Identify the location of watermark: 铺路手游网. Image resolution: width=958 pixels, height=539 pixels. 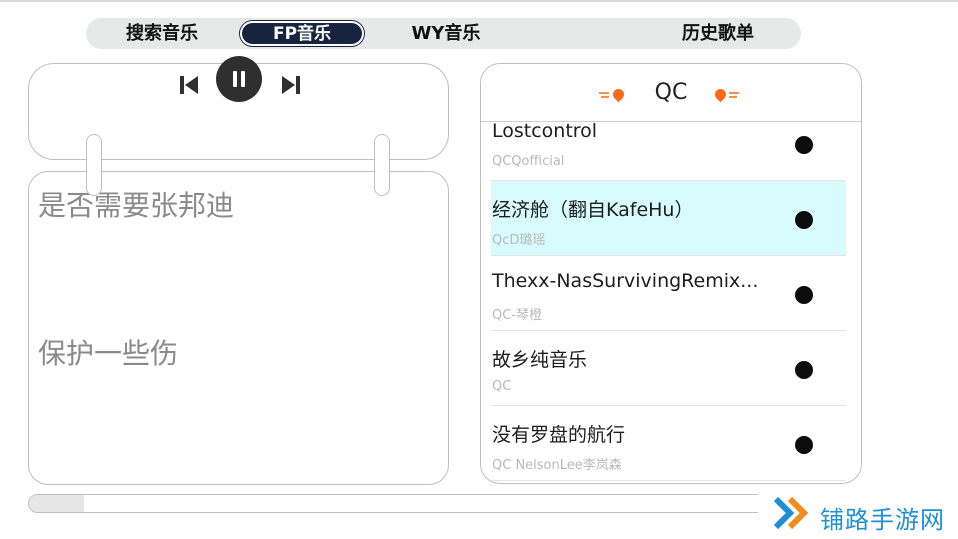
(858, 514).